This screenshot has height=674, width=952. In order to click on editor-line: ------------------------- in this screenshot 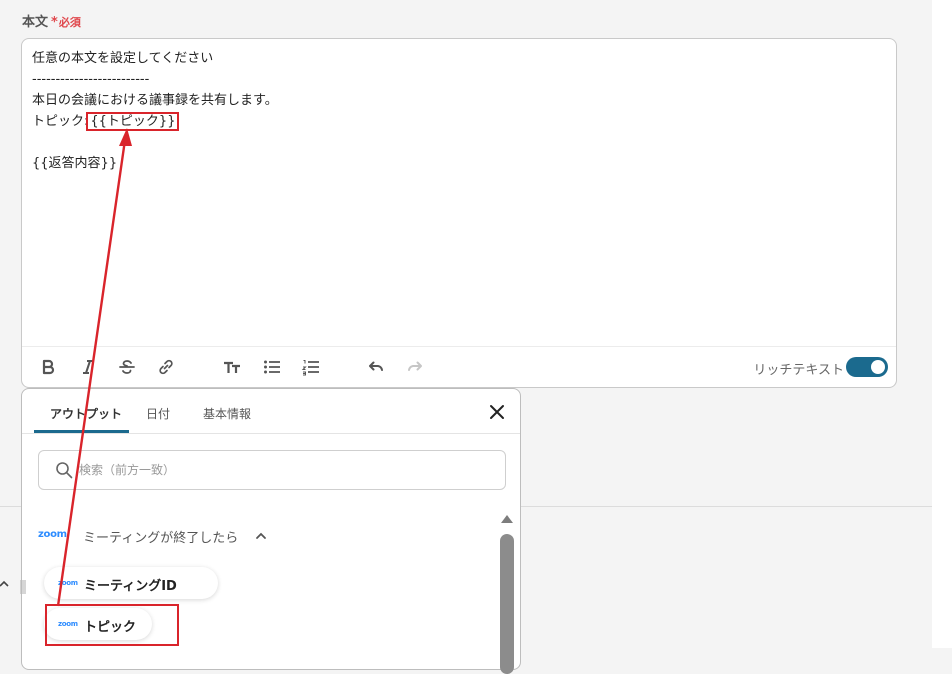, I will do `click(91, 79)`.